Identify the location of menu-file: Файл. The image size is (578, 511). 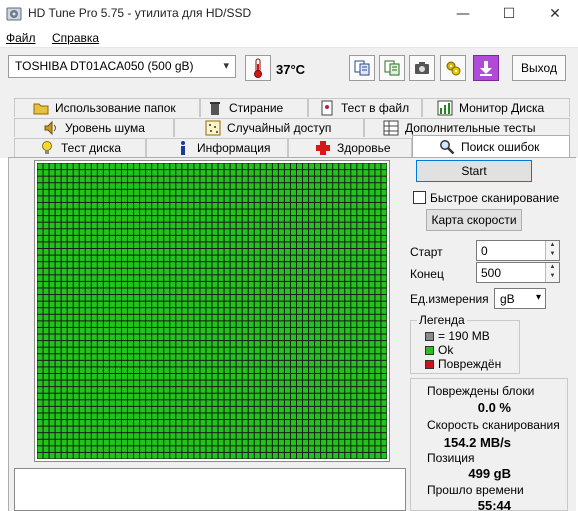
(21, 38).